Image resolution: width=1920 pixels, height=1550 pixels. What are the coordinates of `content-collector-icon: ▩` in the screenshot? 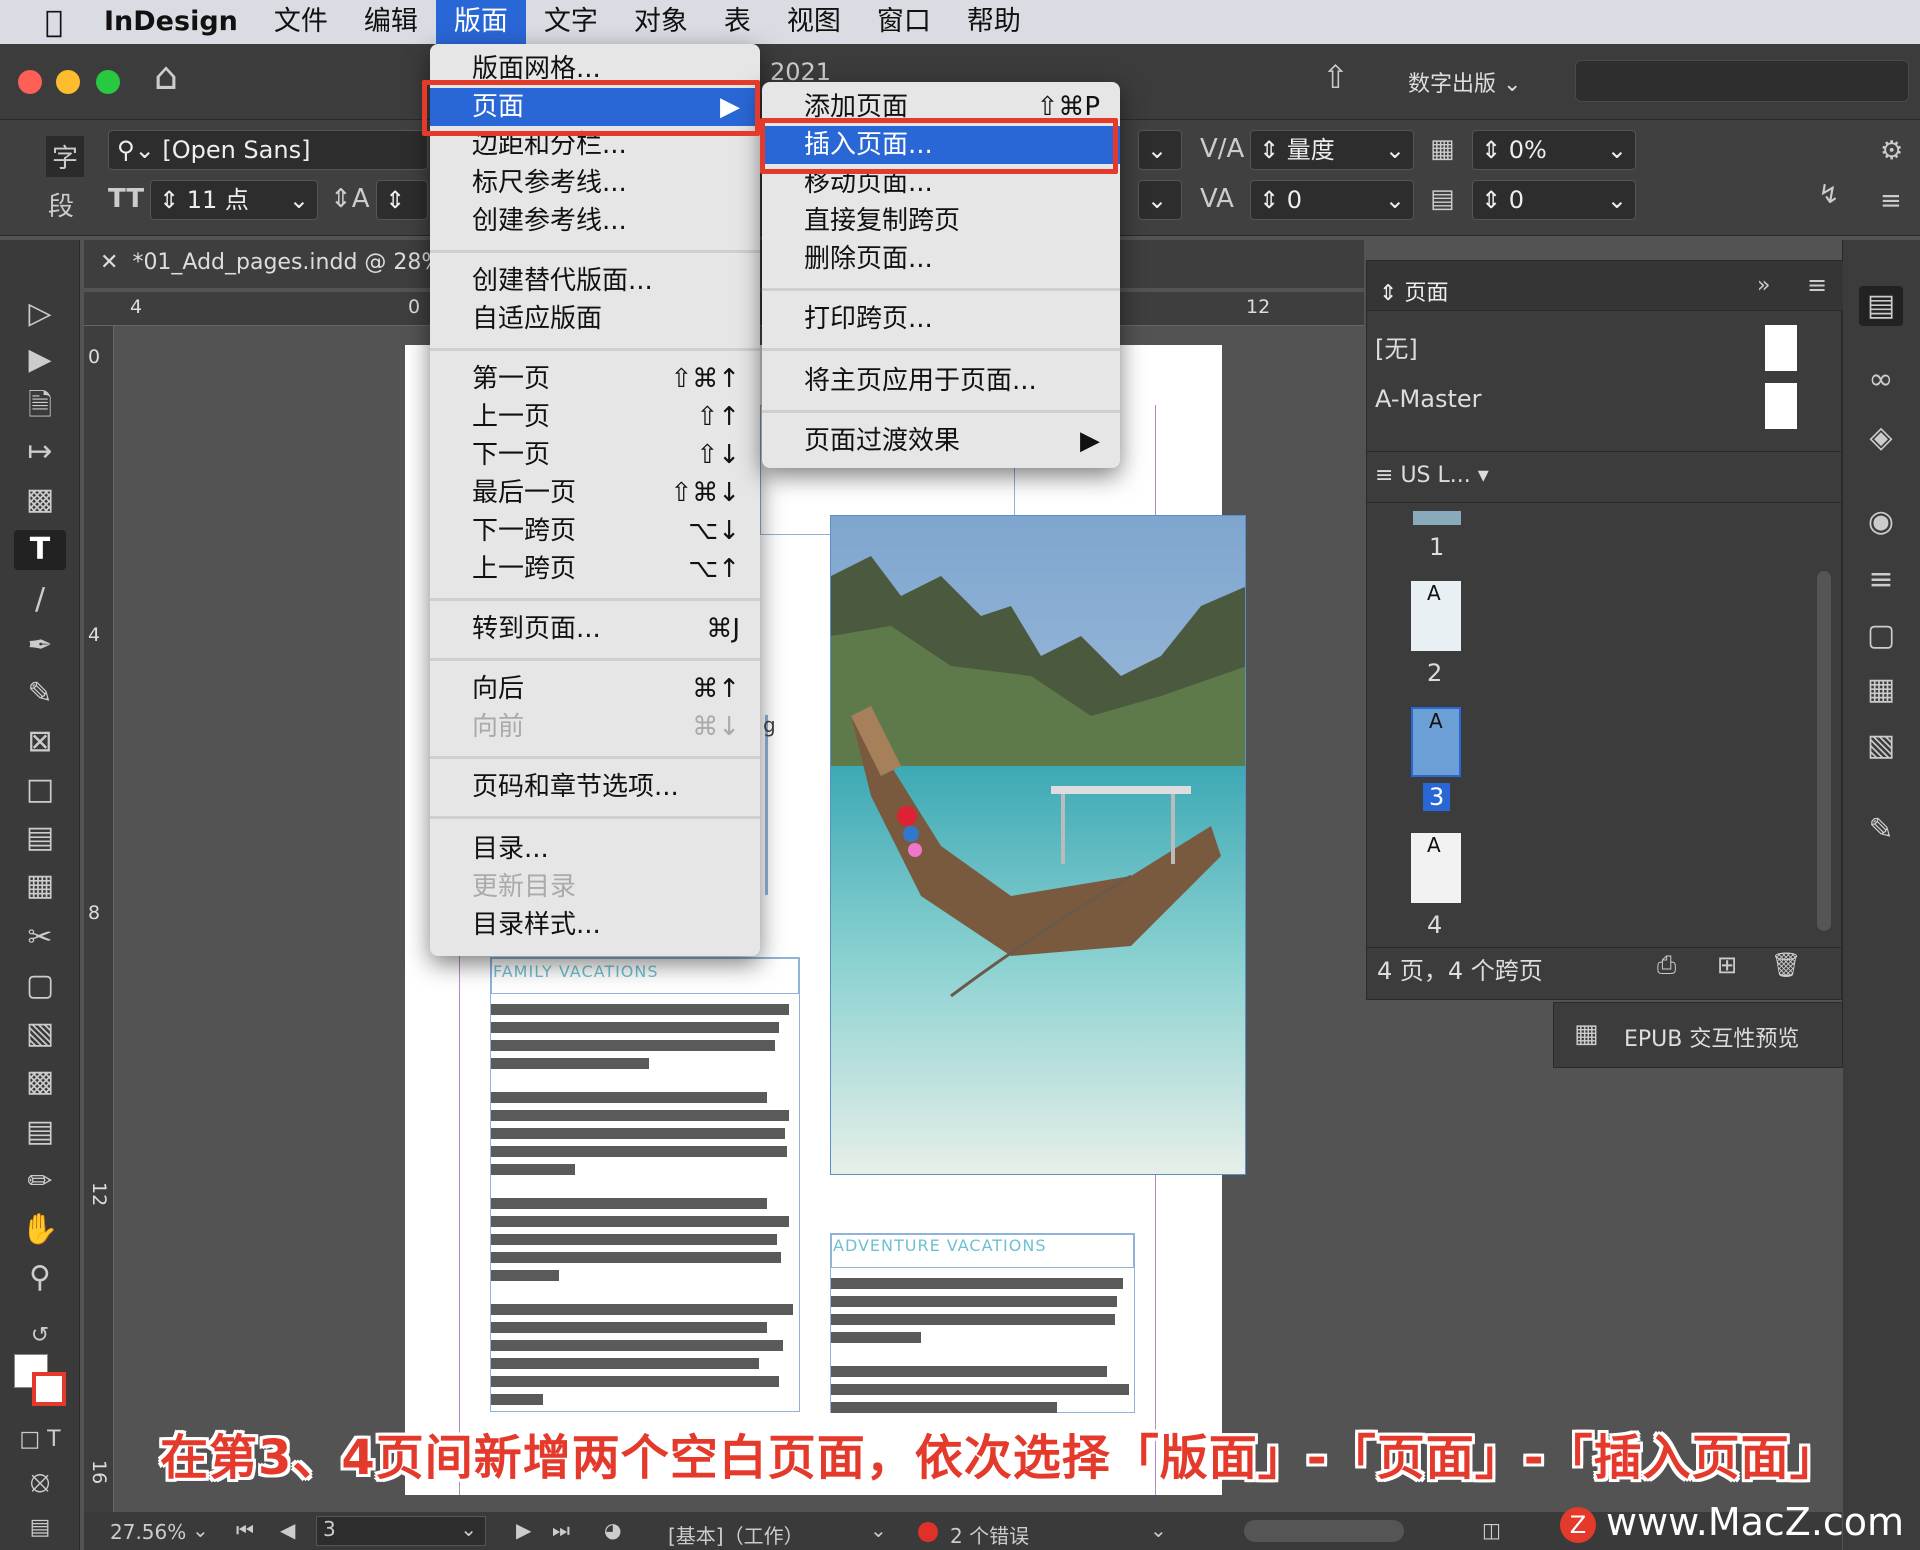 It's located at (40, 500).